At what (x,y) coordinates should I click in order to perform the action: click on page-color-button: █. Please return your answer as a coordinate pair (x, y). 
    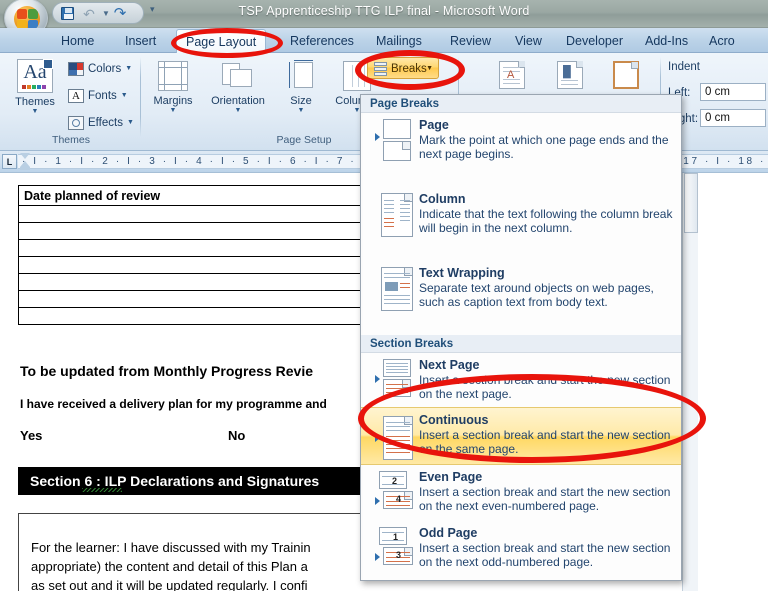
    Looking at the image, I should click on (570, 75).